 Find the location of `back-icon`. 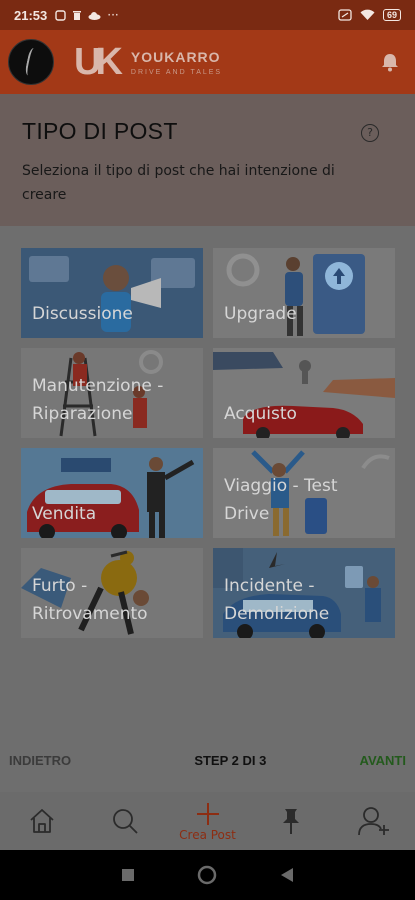

back-icon is located at coordinates (287, 875).